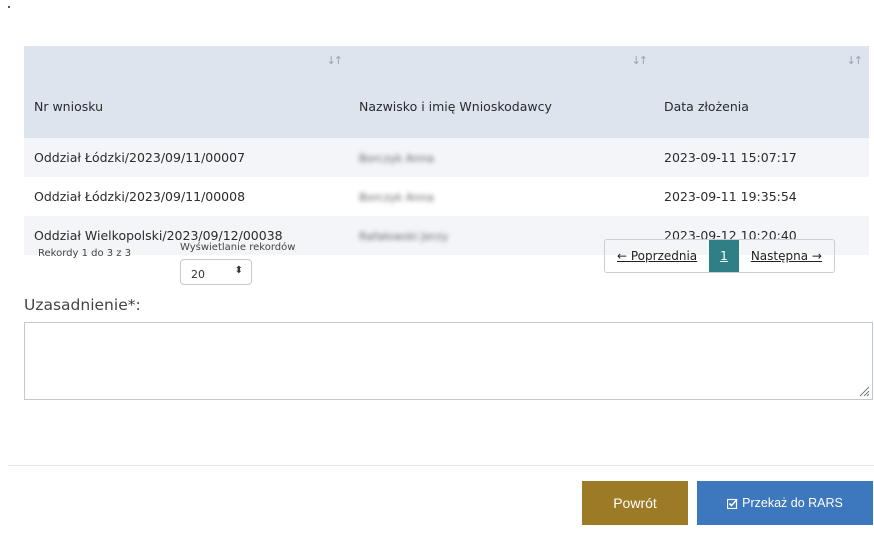  Describe the element at coordinates (724, 256) in the screenshot. I see `pagination-current-page: 1` at that location.